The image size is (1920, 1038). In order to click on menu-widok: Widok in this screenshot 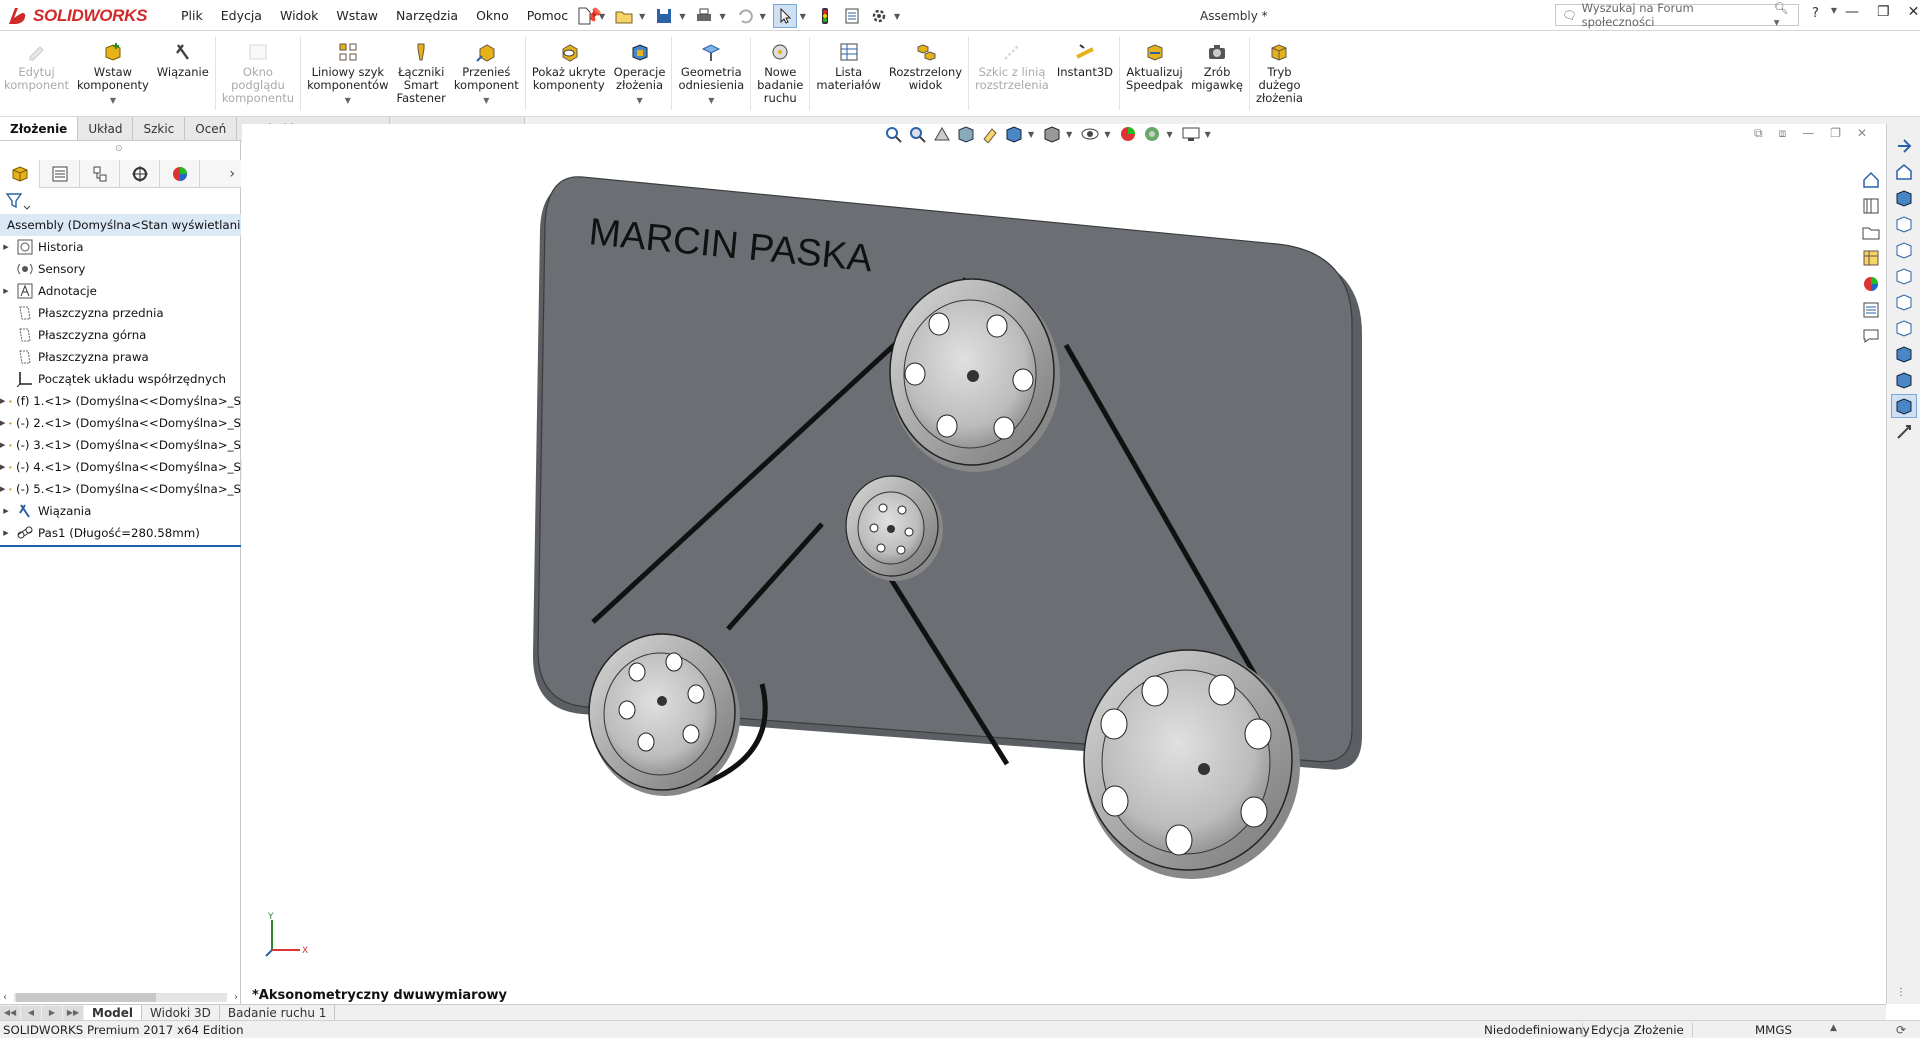, I will do `click(299, 15)`.